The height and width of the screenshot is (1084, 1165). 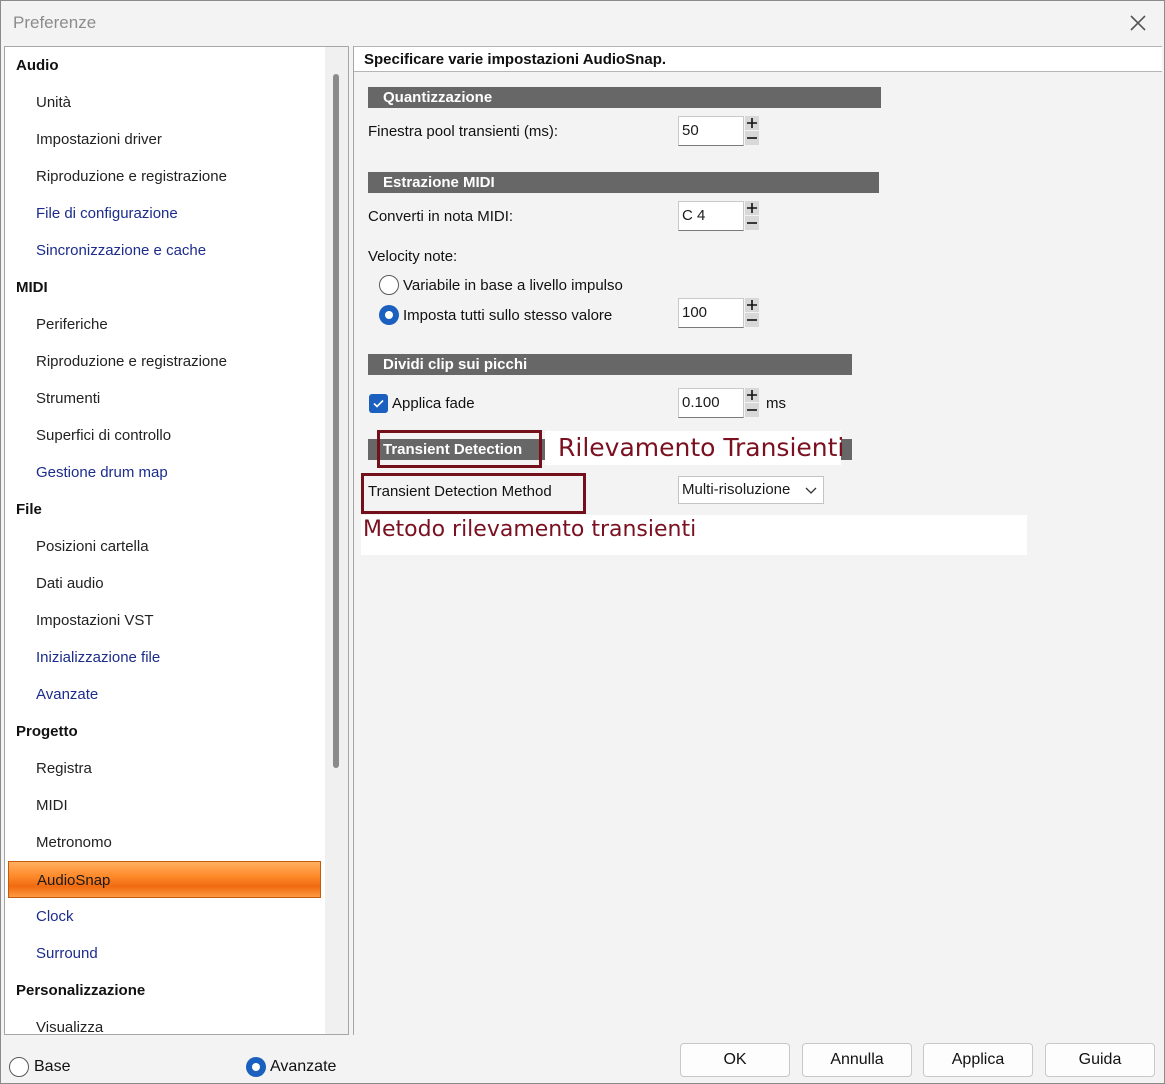 I want to click on convert-note-label: Converti in nota MIDI:, so click(x=441, y=216).